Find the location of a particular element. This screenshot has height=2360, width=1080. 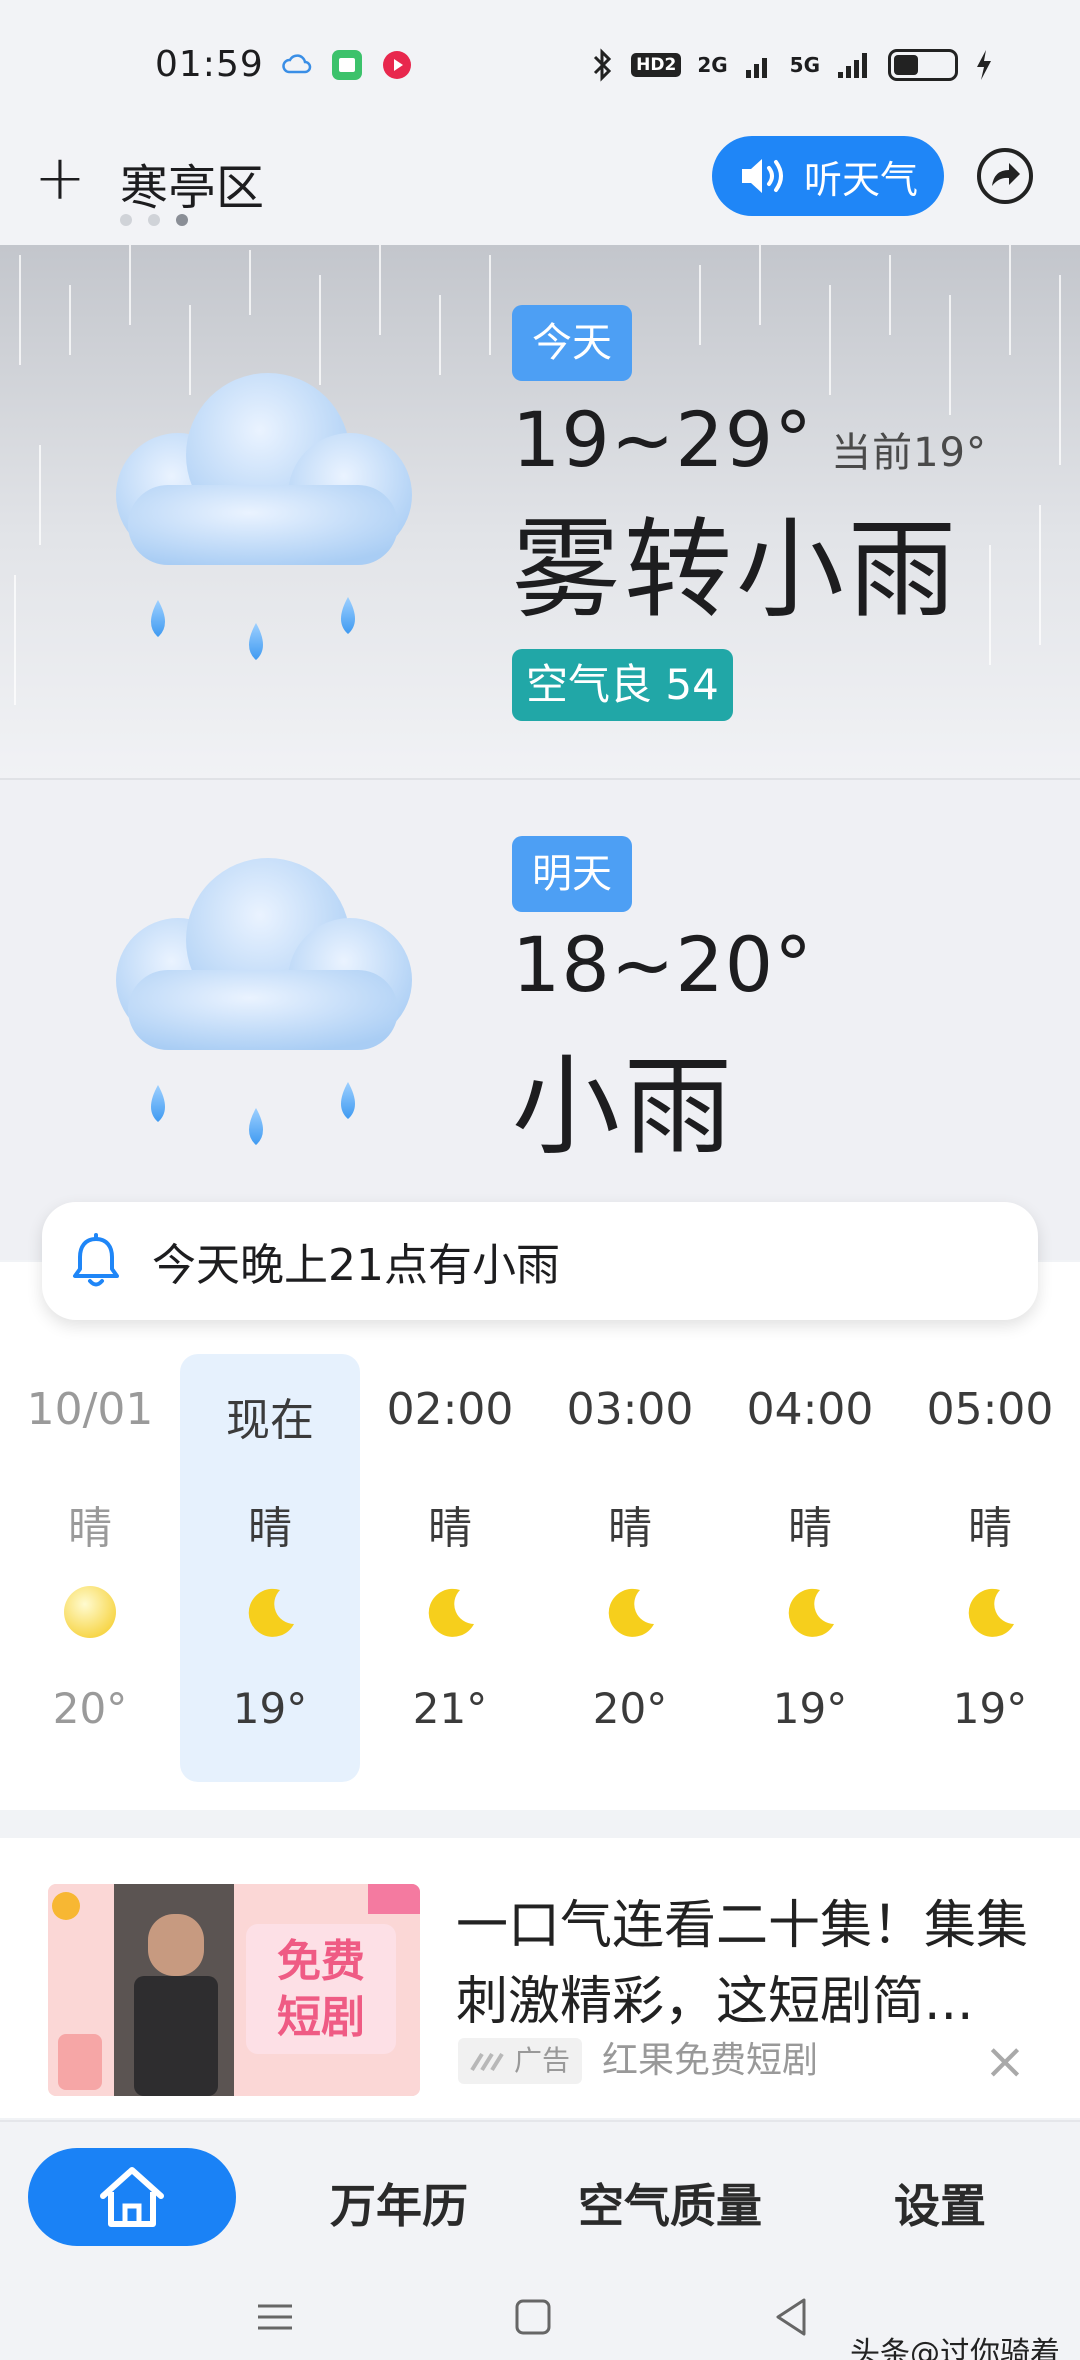

today-temp-range-value: 19~29° is located at coordinates (663, 439).